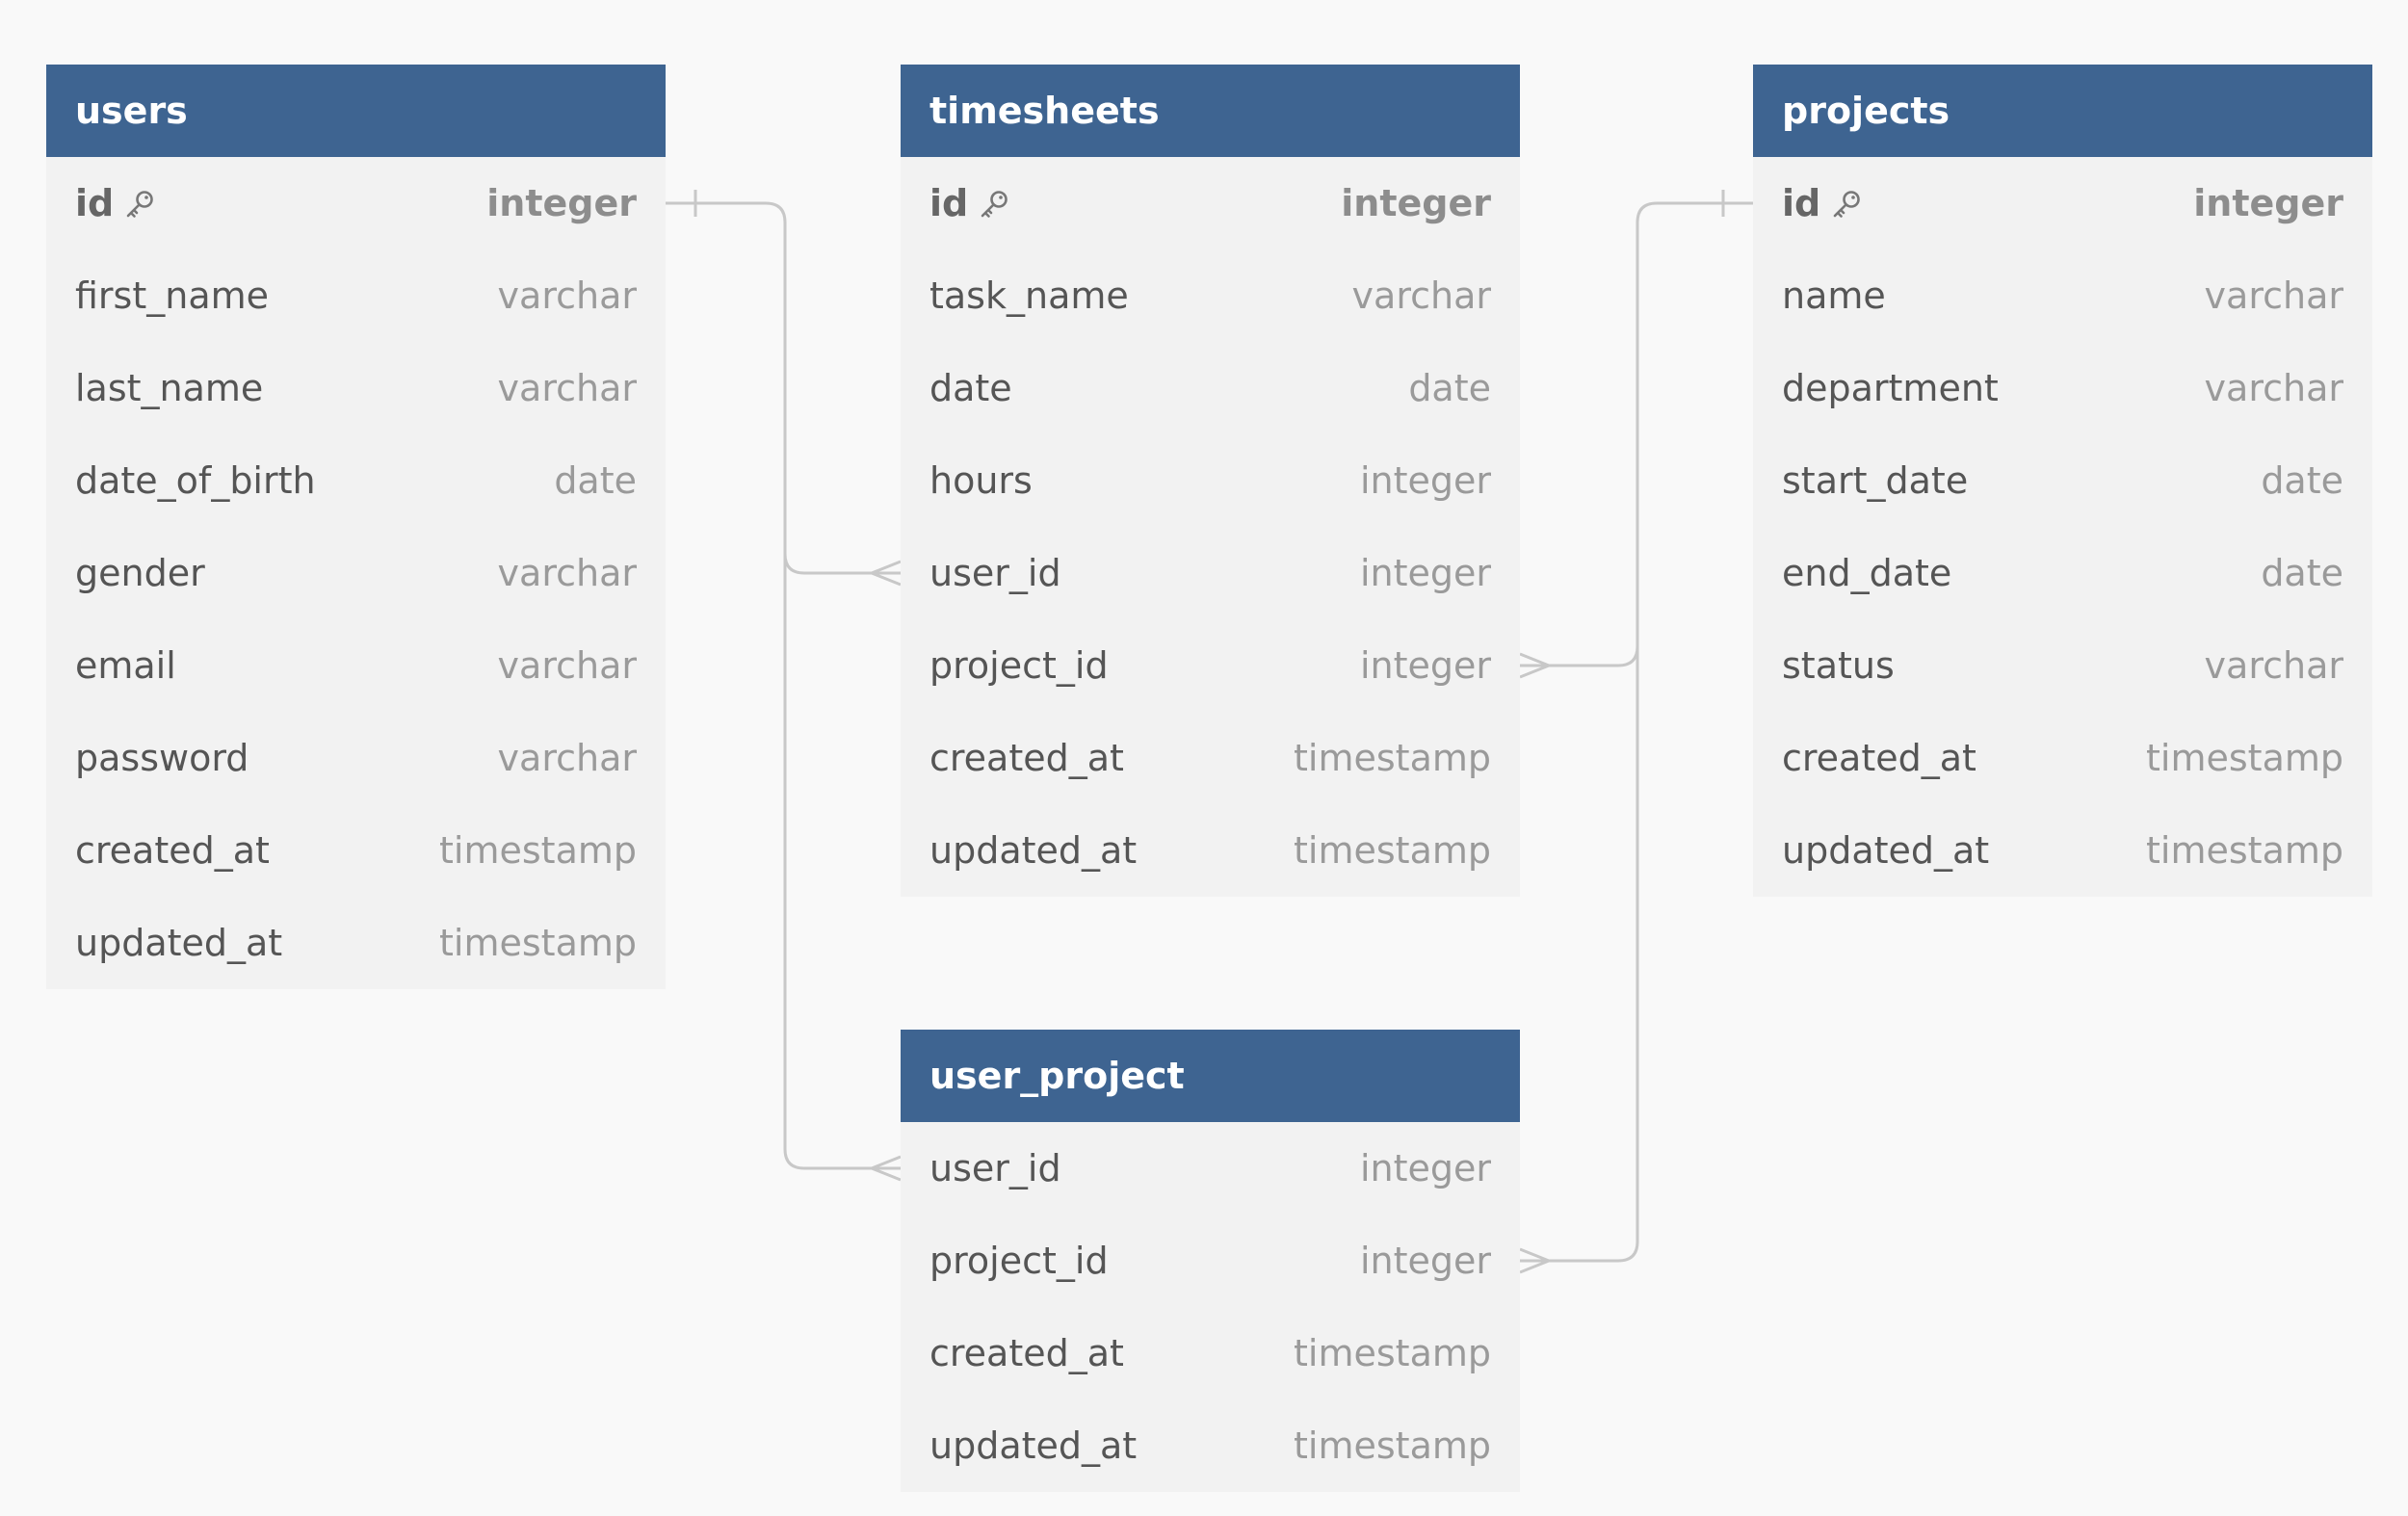 The height and width of the screenshot is (1516, 2408). What do you see at coordinates (1890, 388) in the screenshot?
I see `field-name-text: department` at bounding box center [1890, 388].